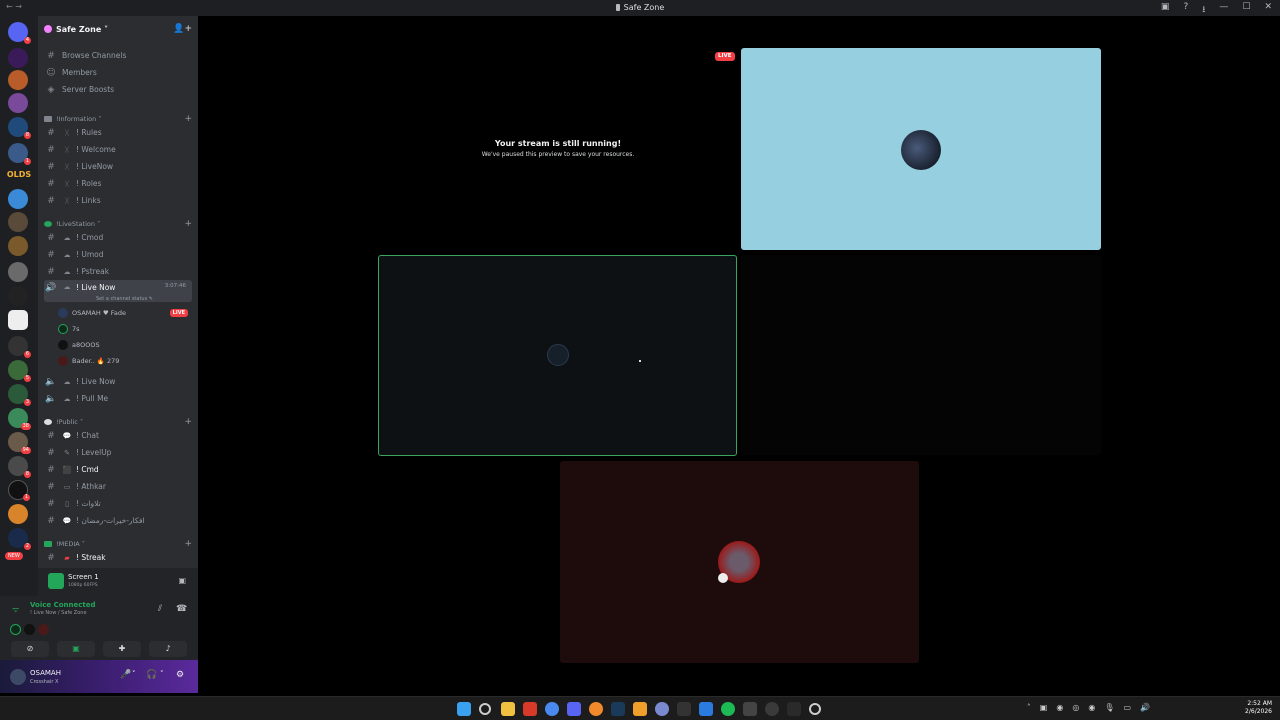 This screenshot has width=1280, height=720. I want to click on soundboard-button: ♪, so click(168, 649).